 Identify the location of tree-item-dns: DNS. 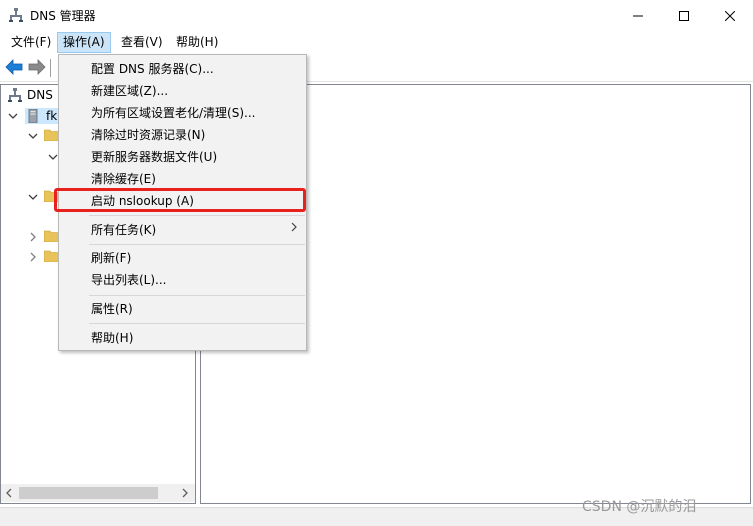
(40, 95).